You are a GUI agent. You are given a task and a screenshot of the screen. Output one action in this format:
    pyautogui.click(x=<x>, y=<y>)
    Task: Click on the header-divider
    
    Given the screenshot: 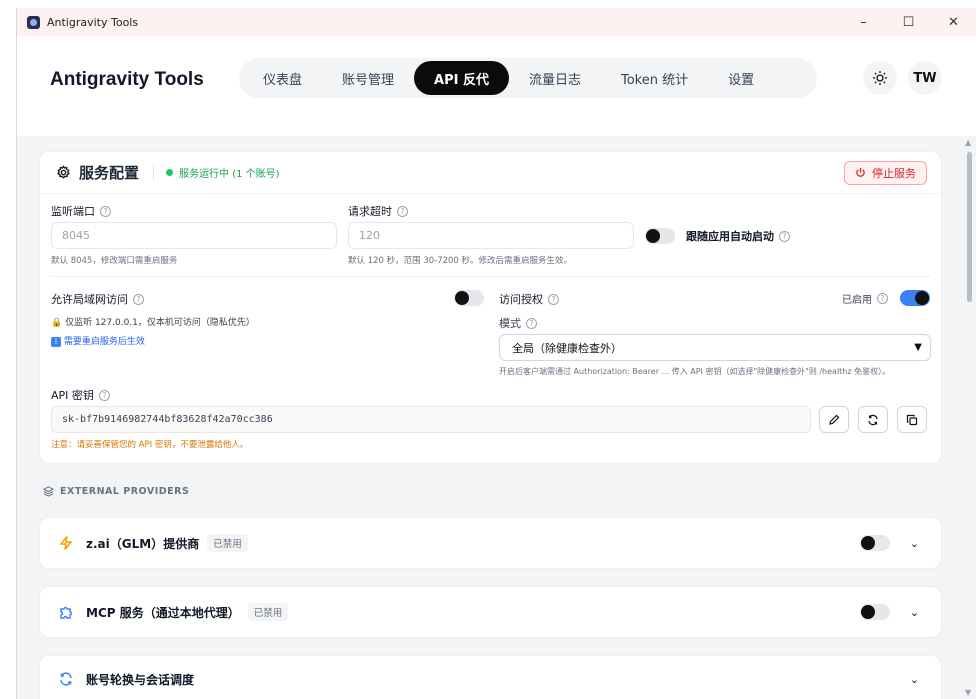 What is the action you would take?
    pyautogui.click(x=154, y=172)
    